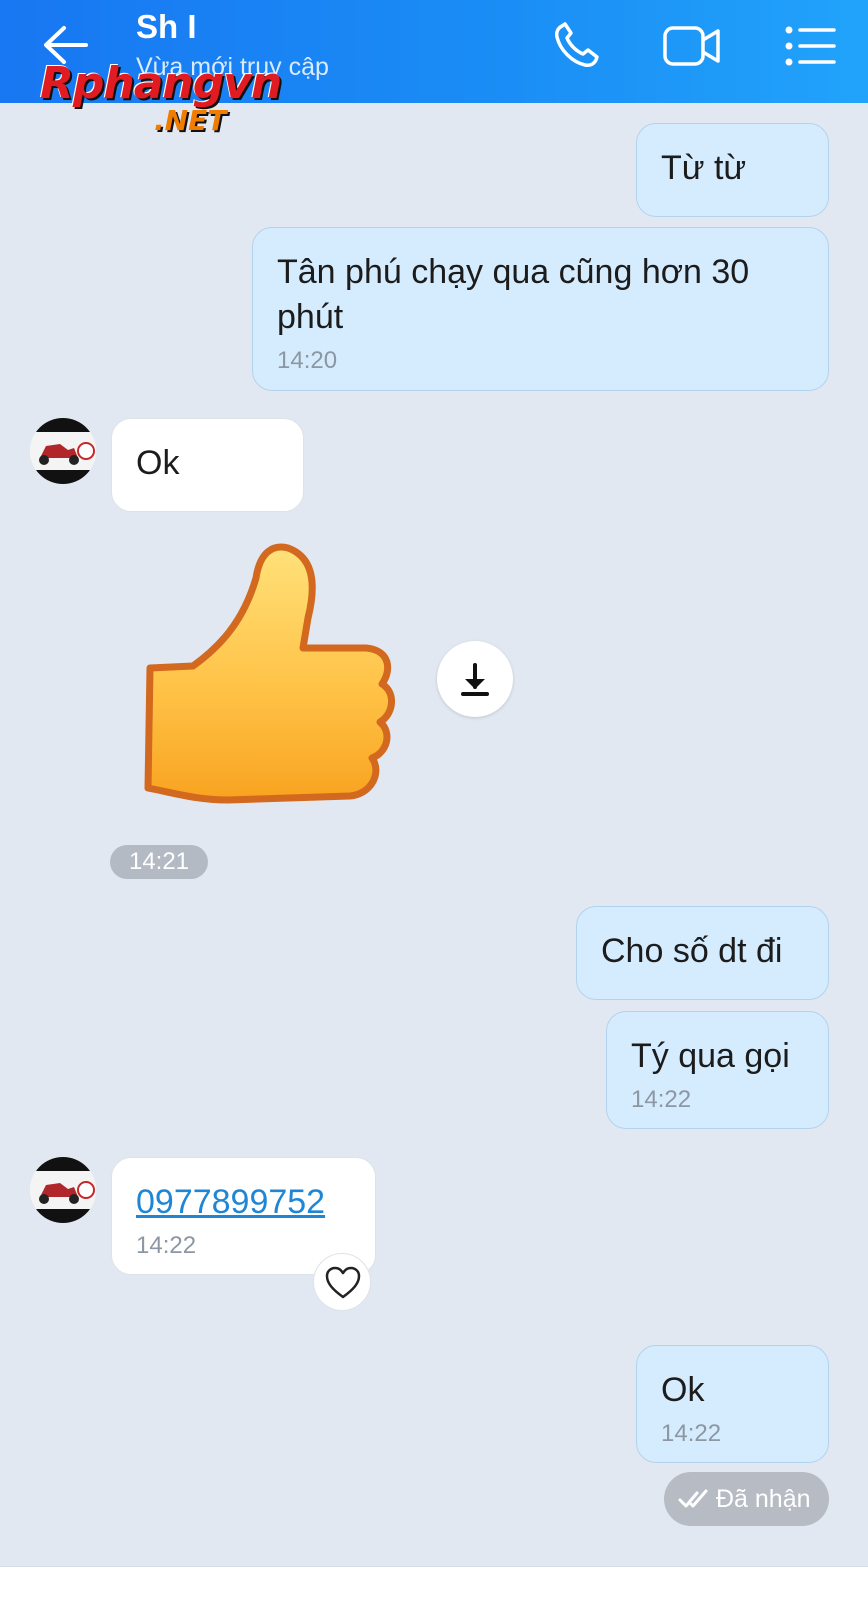 The image size is (868, 1600). I want to click on phone-number-link: 0977899752, so click(230, 1202).